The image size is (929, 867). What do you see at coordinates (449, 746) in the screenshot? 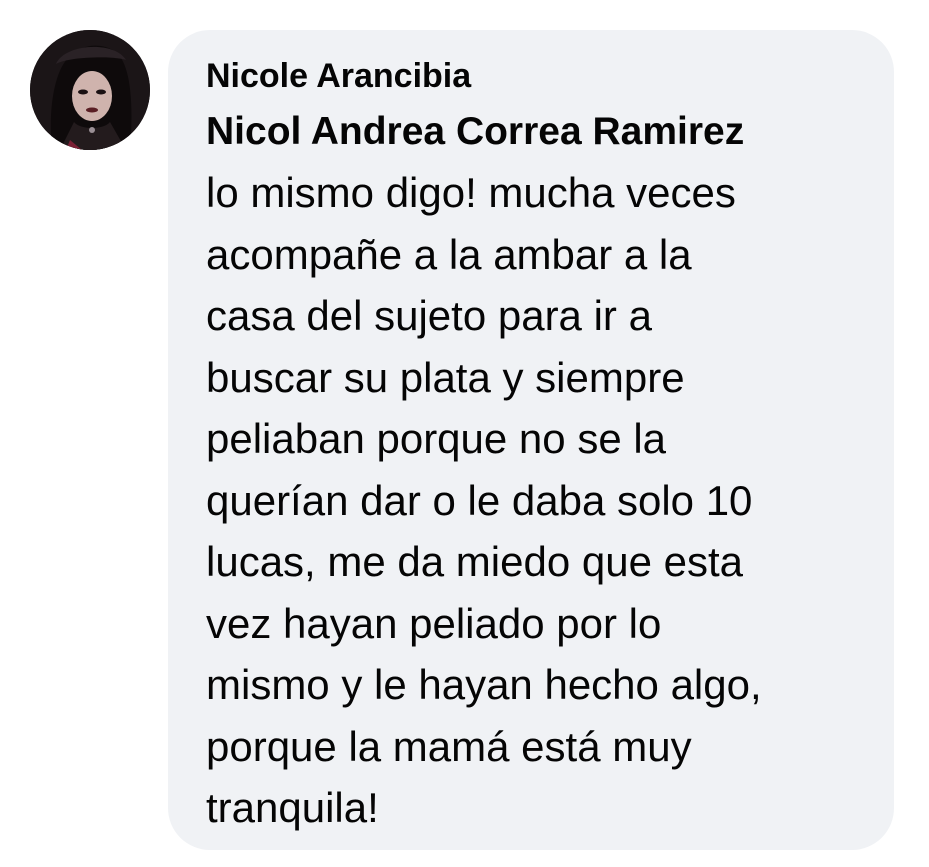
I see `comment-text-line: porque la mamá está muy` at bounding box center [449, 746].